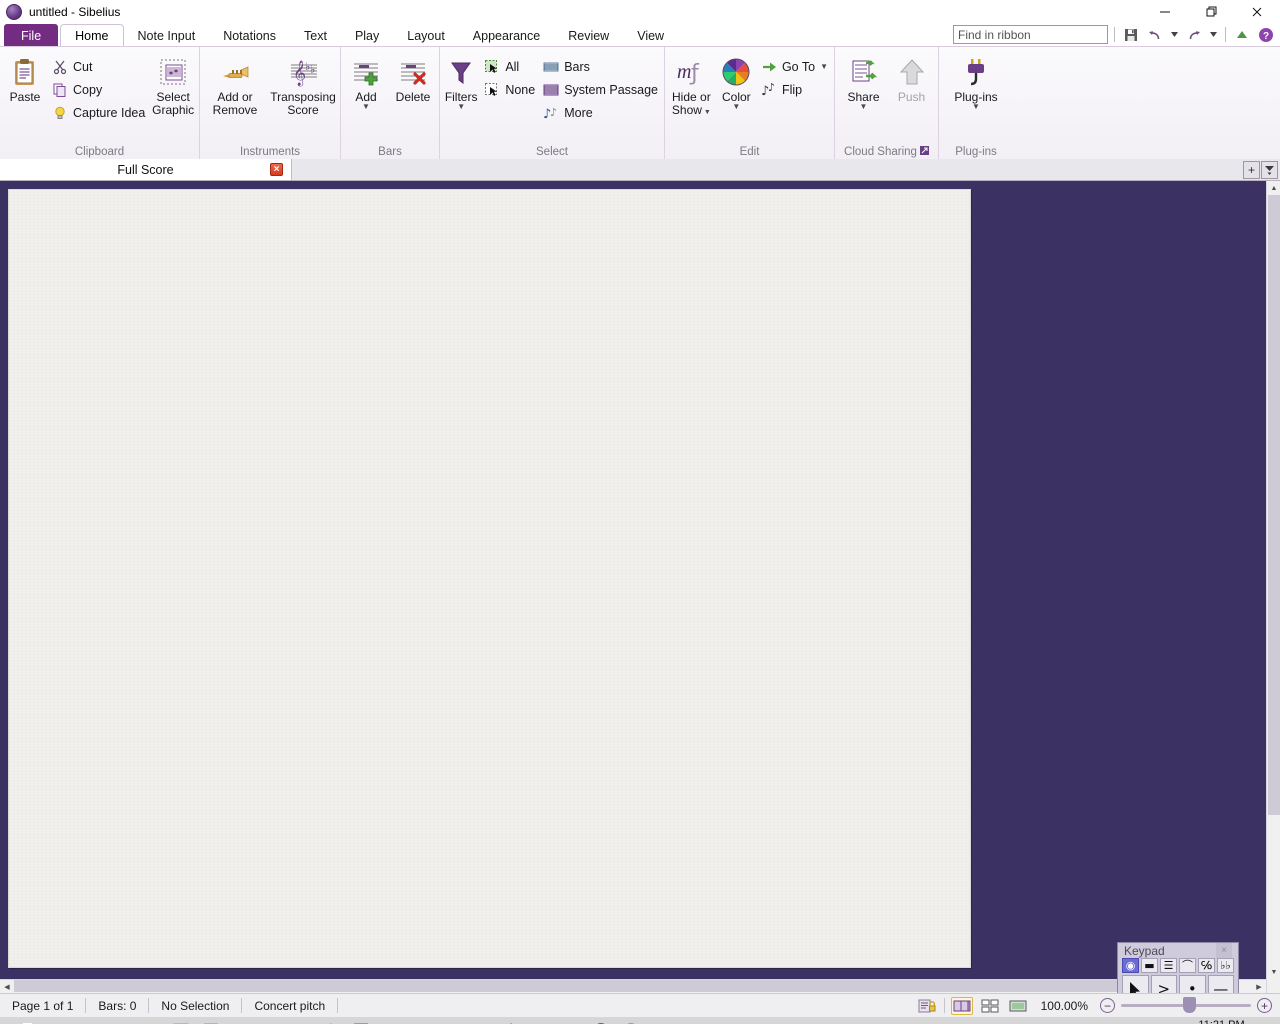 The width and height of the screenshot is (1280, 1024). Describe the element at coordinates (509, 89) in the screenshot. I see `select-none-button: None` at that location.